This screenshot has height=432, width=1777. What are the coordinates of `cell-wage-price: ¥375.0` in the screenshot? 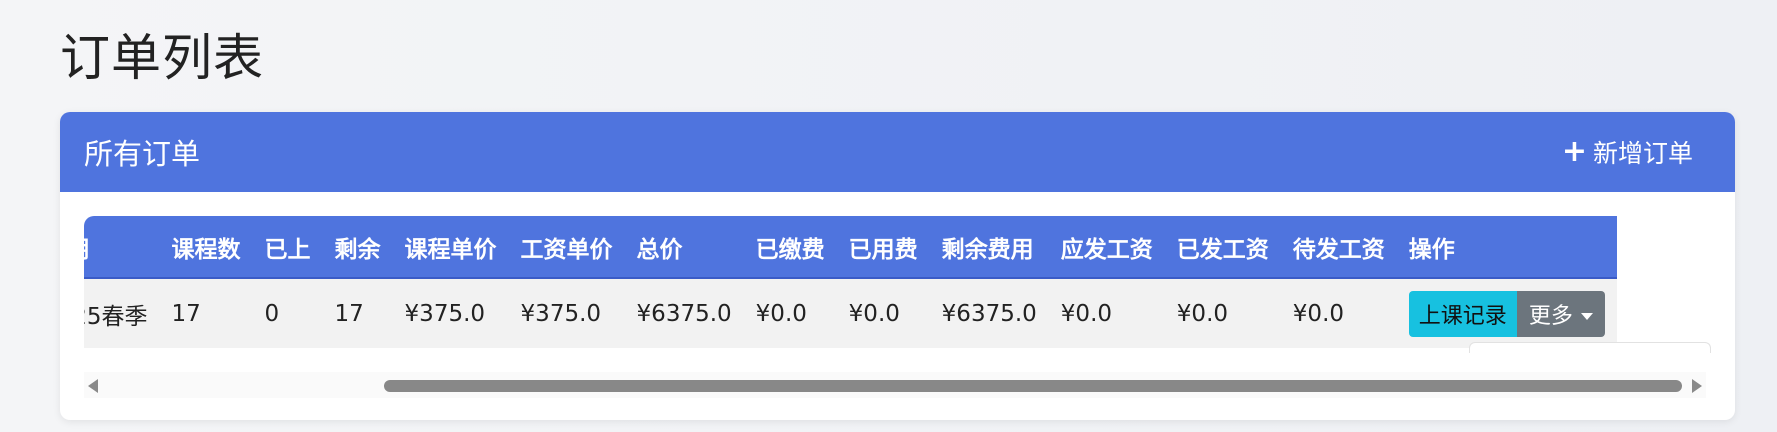 It's located at (561, 313).